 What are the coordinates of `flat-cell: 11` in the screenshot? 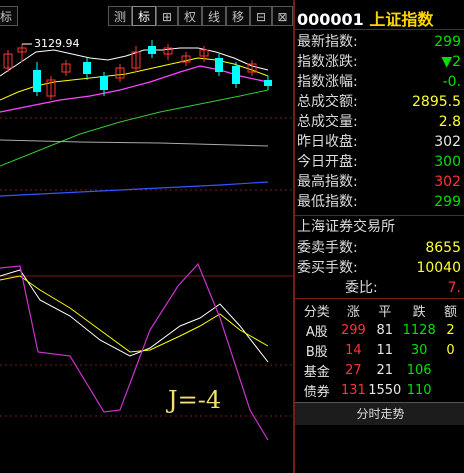 It's located at (384, 350).